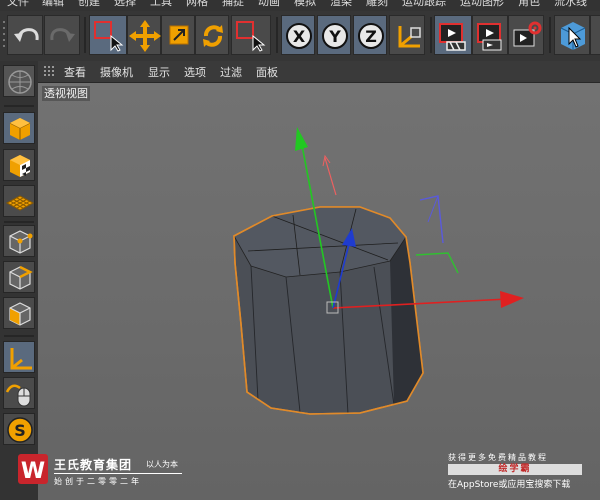 The image size is (600, 500). What do you see at coordinates (301, 139) in the screenshot?
I see `y-axis-handle` at bounding box center [301, 139].